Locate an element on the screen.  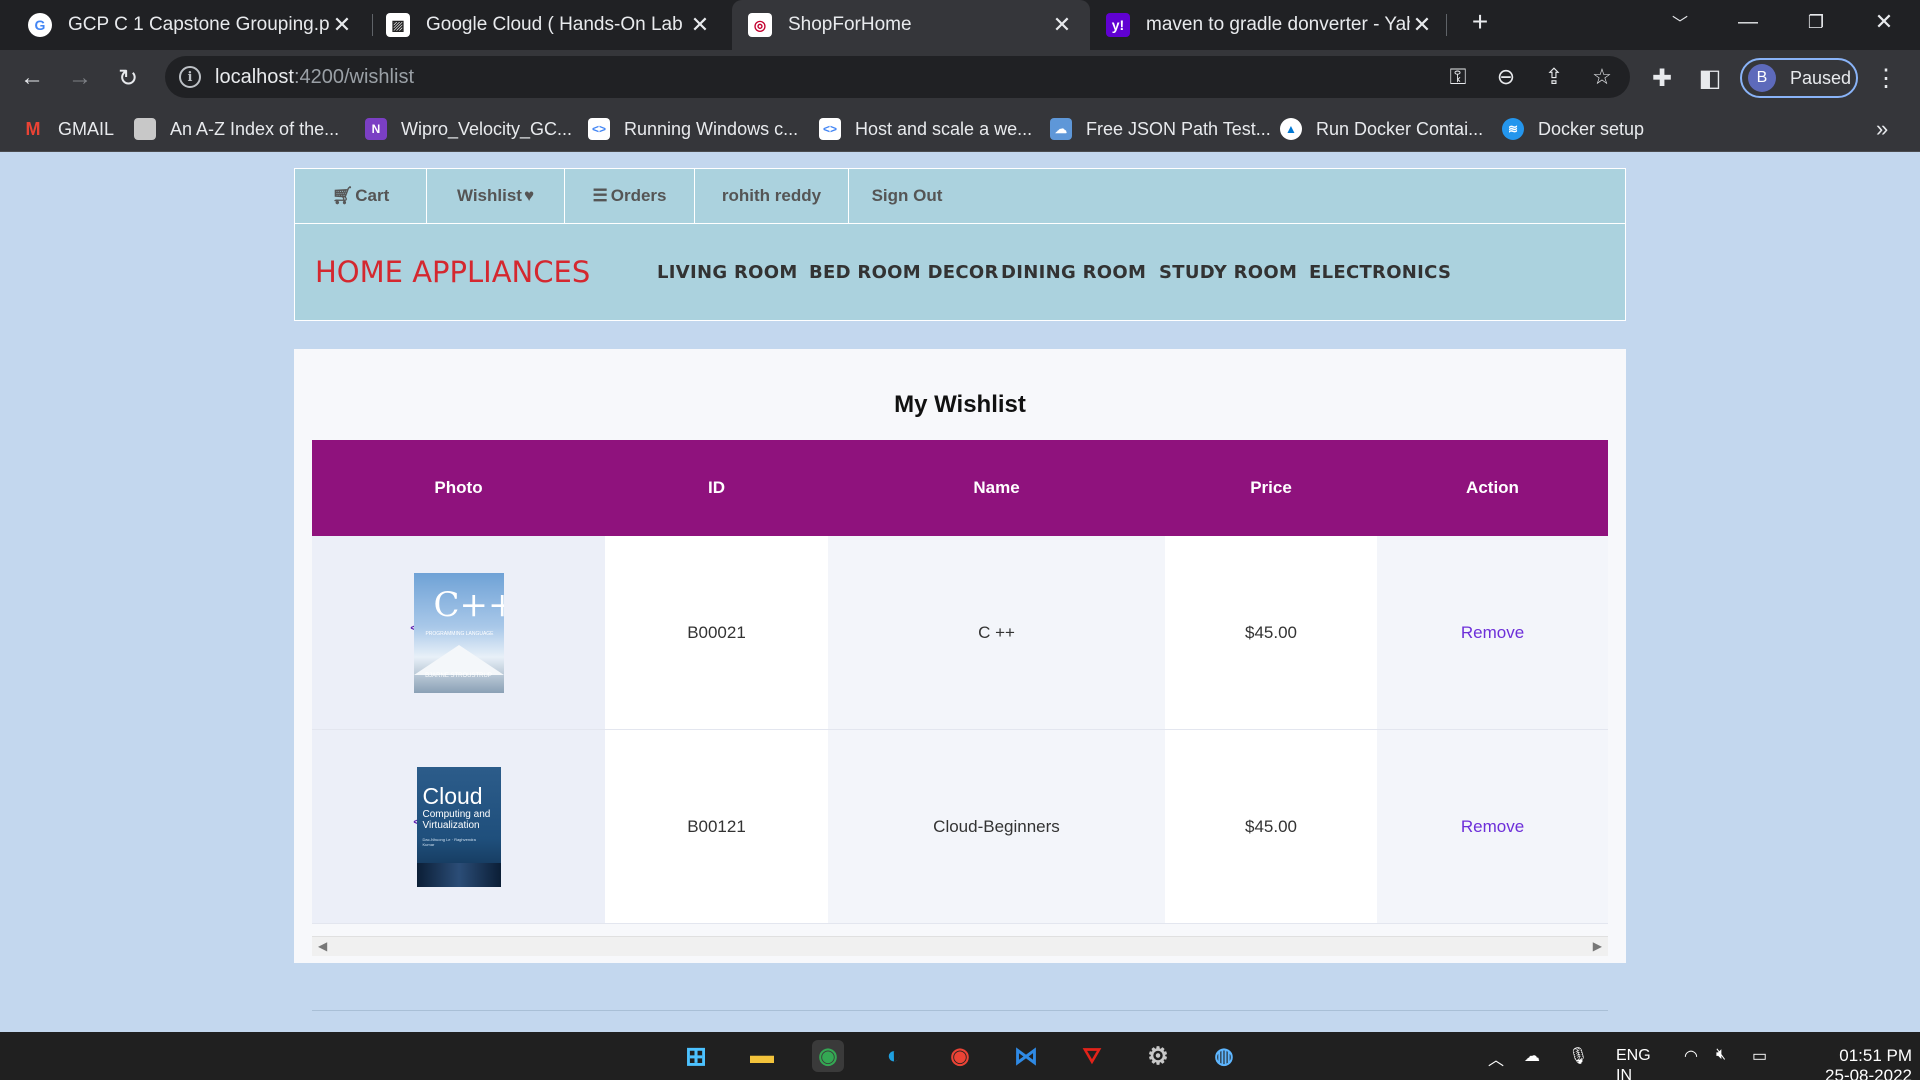
chrome-icon: ◉ is located at coordinates (828, 1056).